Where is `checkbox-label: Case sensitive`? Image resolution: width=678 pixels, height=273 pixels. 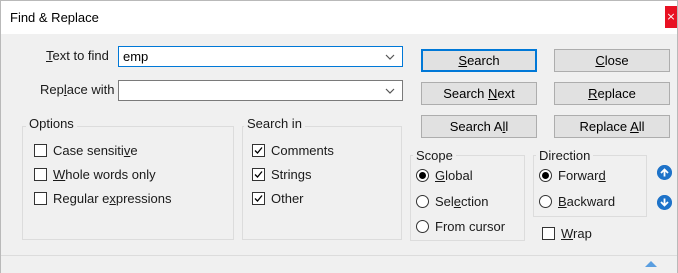
checkbox-label: Case sensitive is located at coordinates (95, 150).